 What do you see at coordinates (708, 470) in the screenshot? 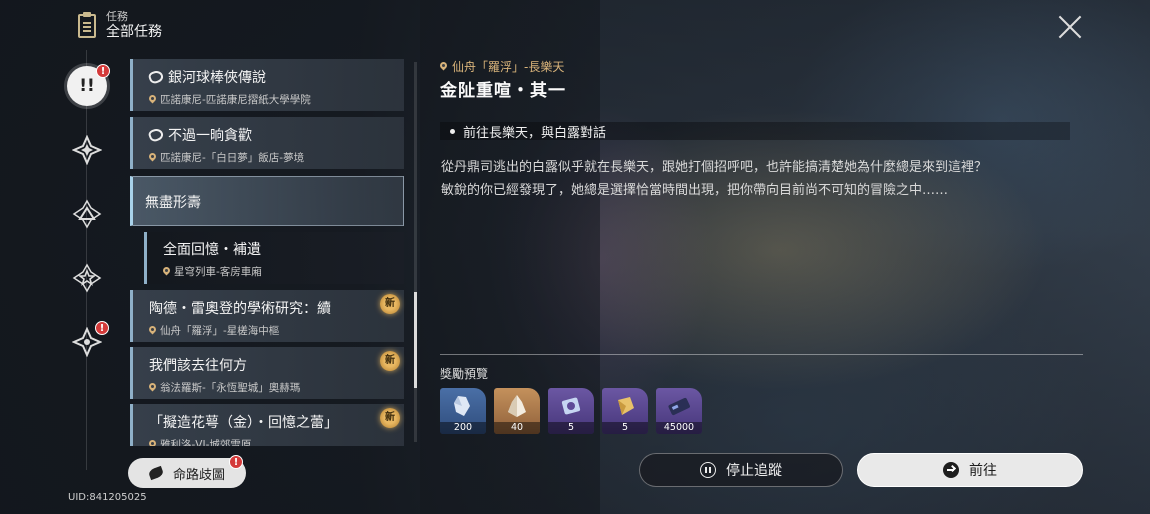
I see `pause-icon` at bounding box center [708, 470].